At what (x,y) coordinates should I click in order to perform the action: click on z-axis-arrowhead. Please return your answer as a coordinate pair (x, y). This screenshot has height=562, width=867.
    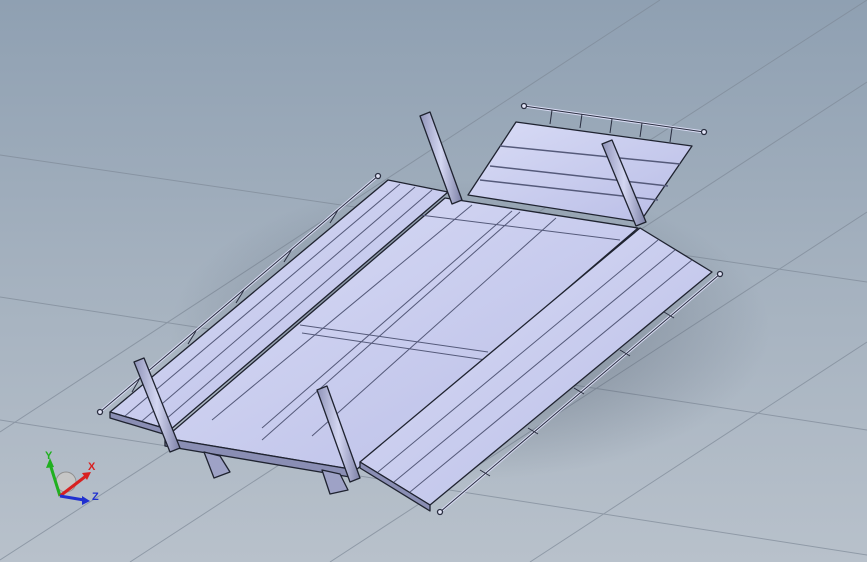
    Looking at the image, I should click on (86, 500).